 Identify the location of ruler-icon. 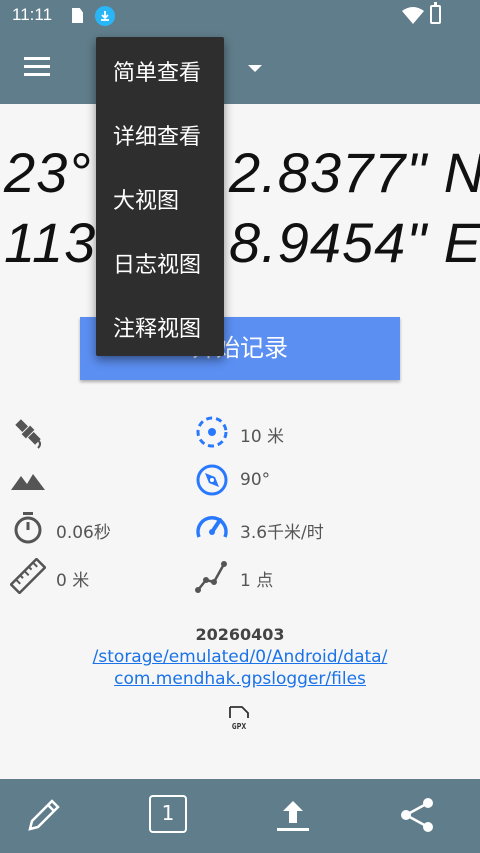
(28, 576).